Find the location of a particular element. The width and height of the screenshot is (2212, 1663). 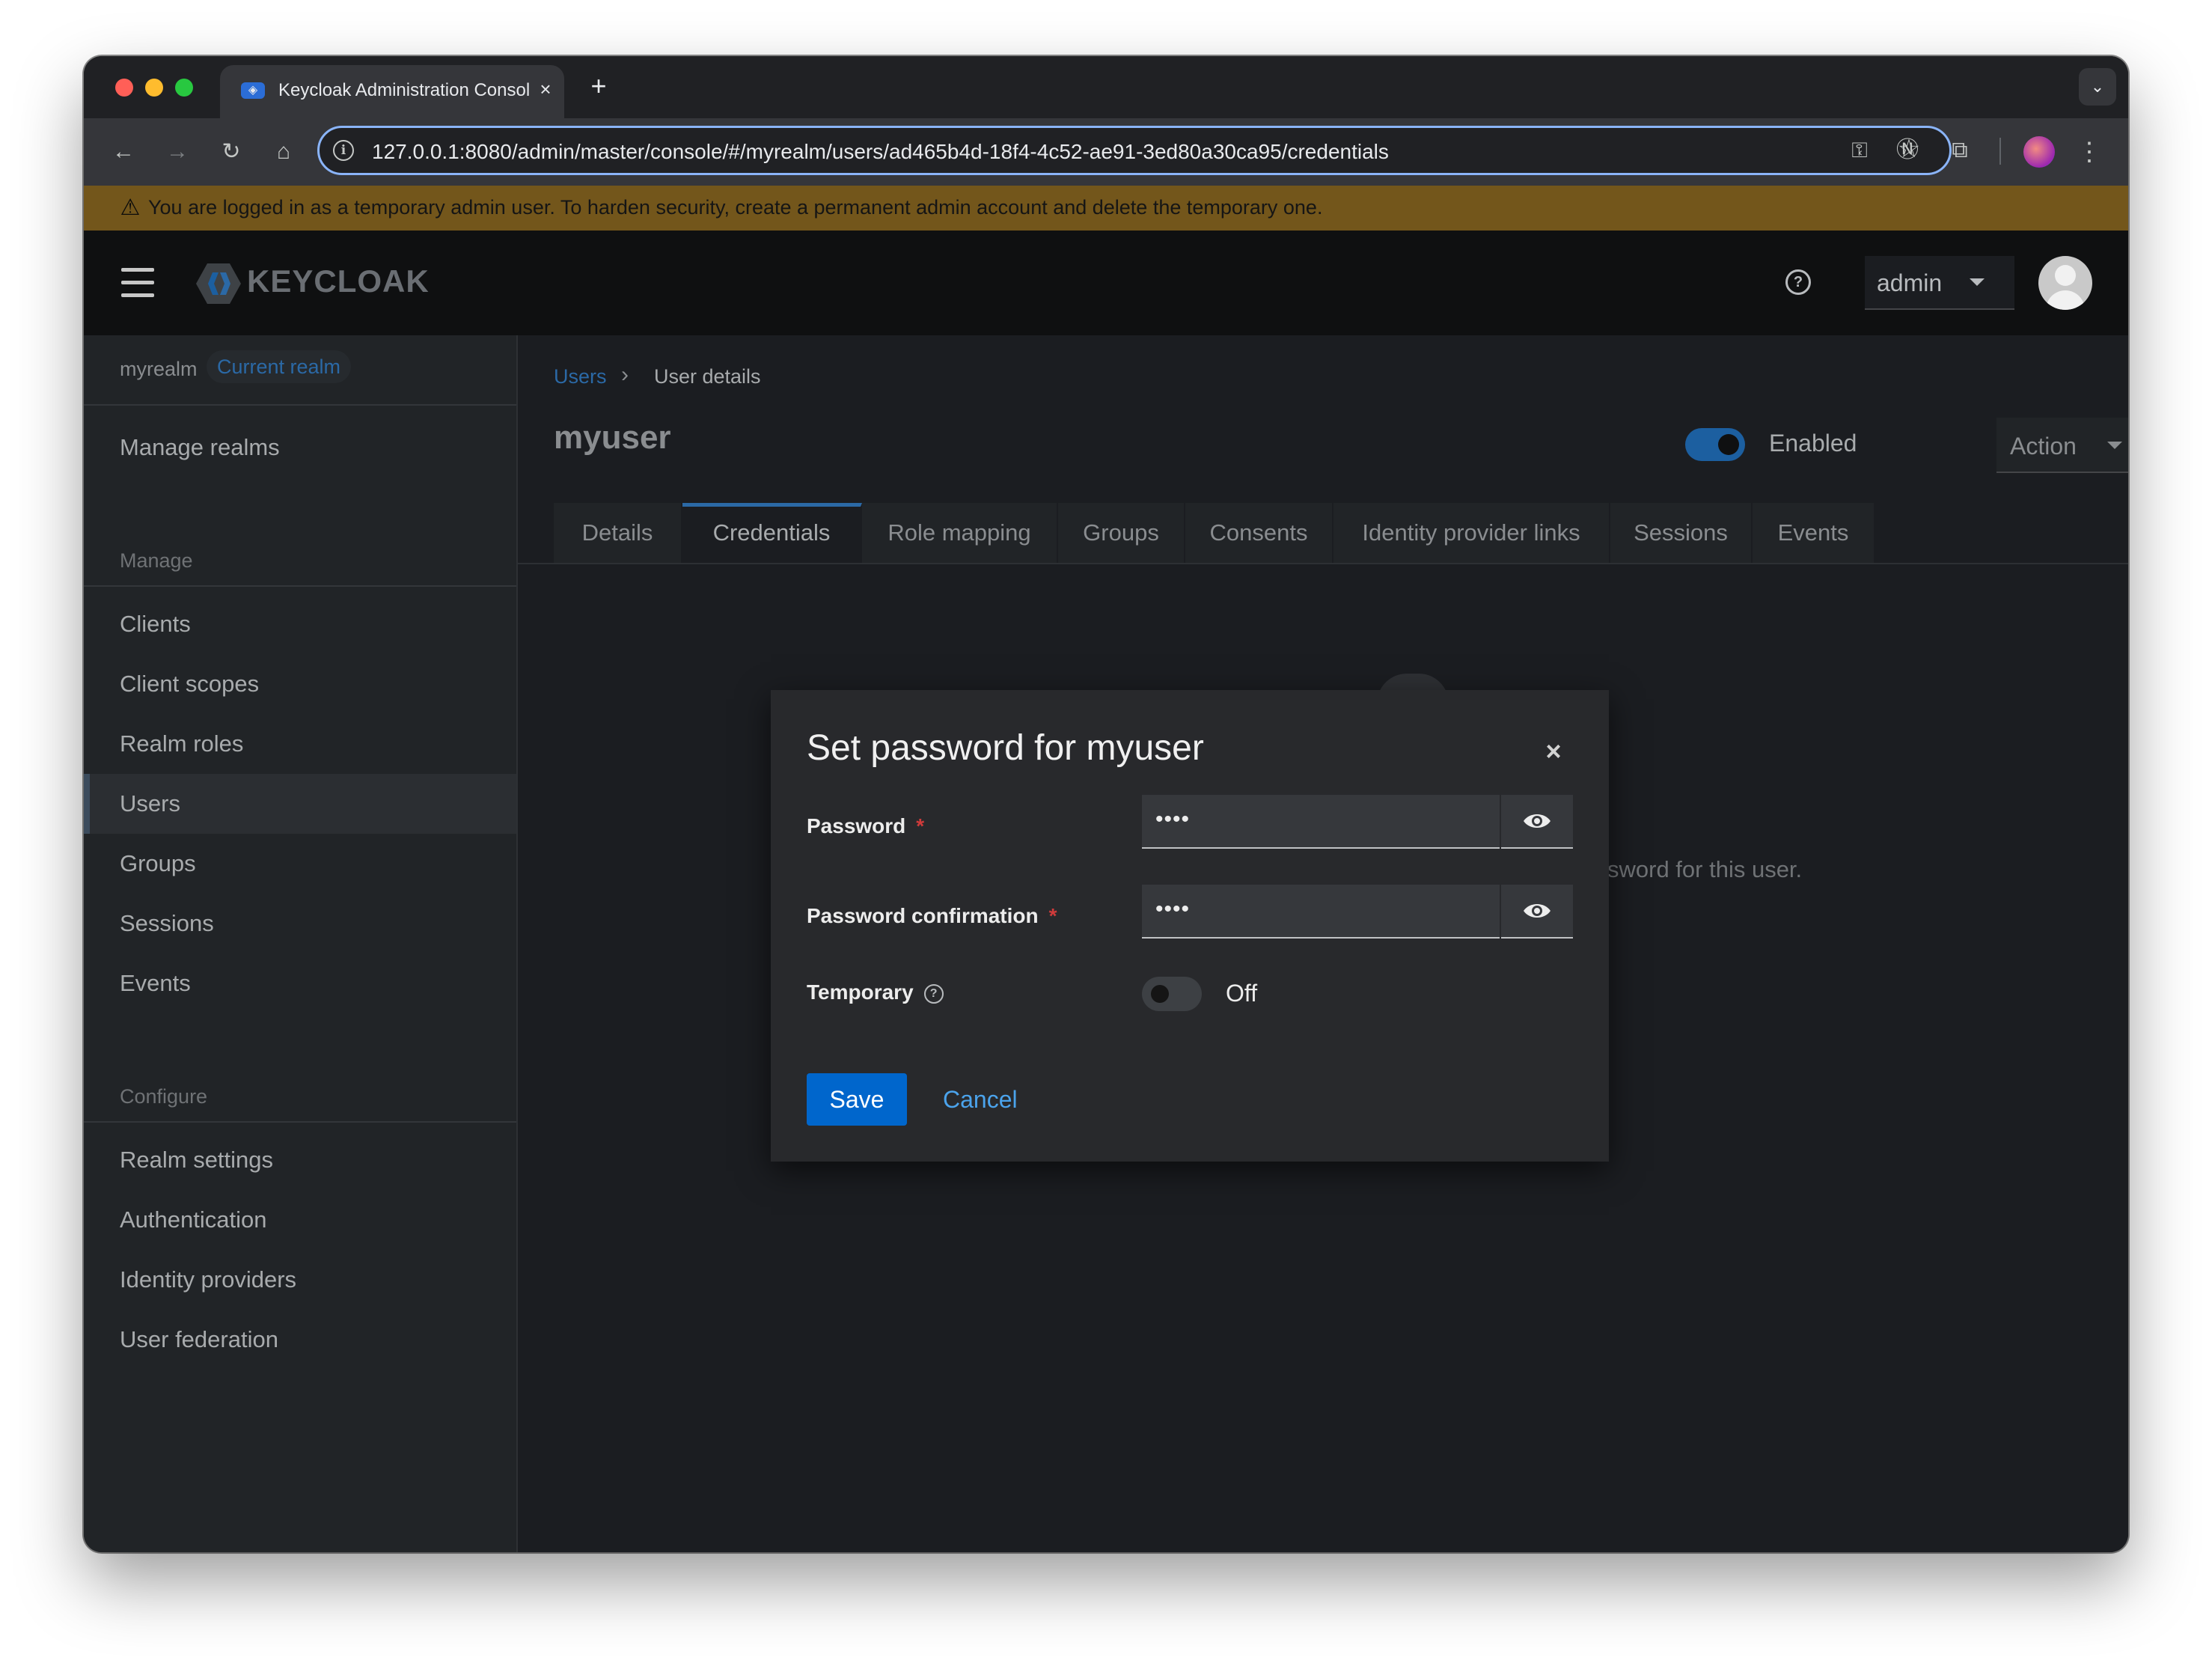

forward-icon: → is located at coordinates (177, 152).